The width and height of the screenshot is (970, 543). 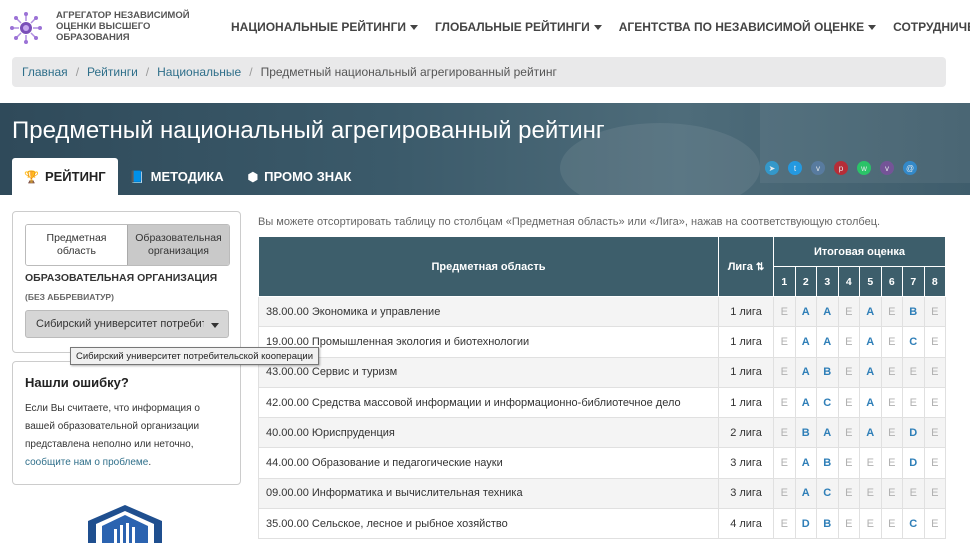 What do you see at coordinates (887, 168) in the screenshot?
I see `viber-icon: v` at bounding box center [887, 168].